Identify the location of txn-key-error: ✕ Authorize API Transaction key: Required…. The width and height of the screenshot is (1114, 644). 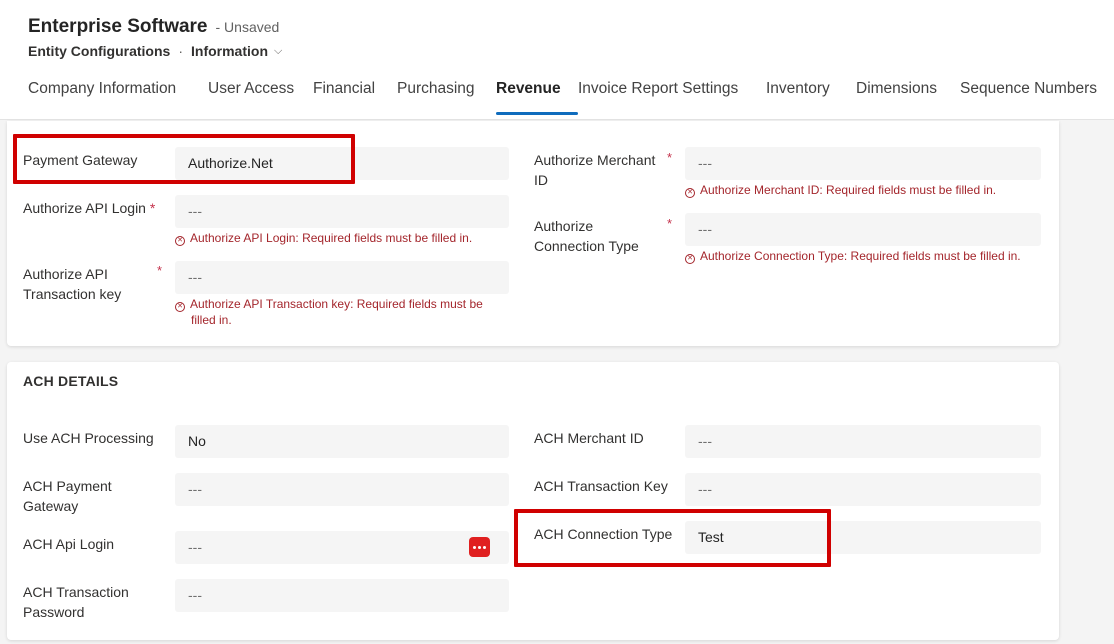
(342, 312).